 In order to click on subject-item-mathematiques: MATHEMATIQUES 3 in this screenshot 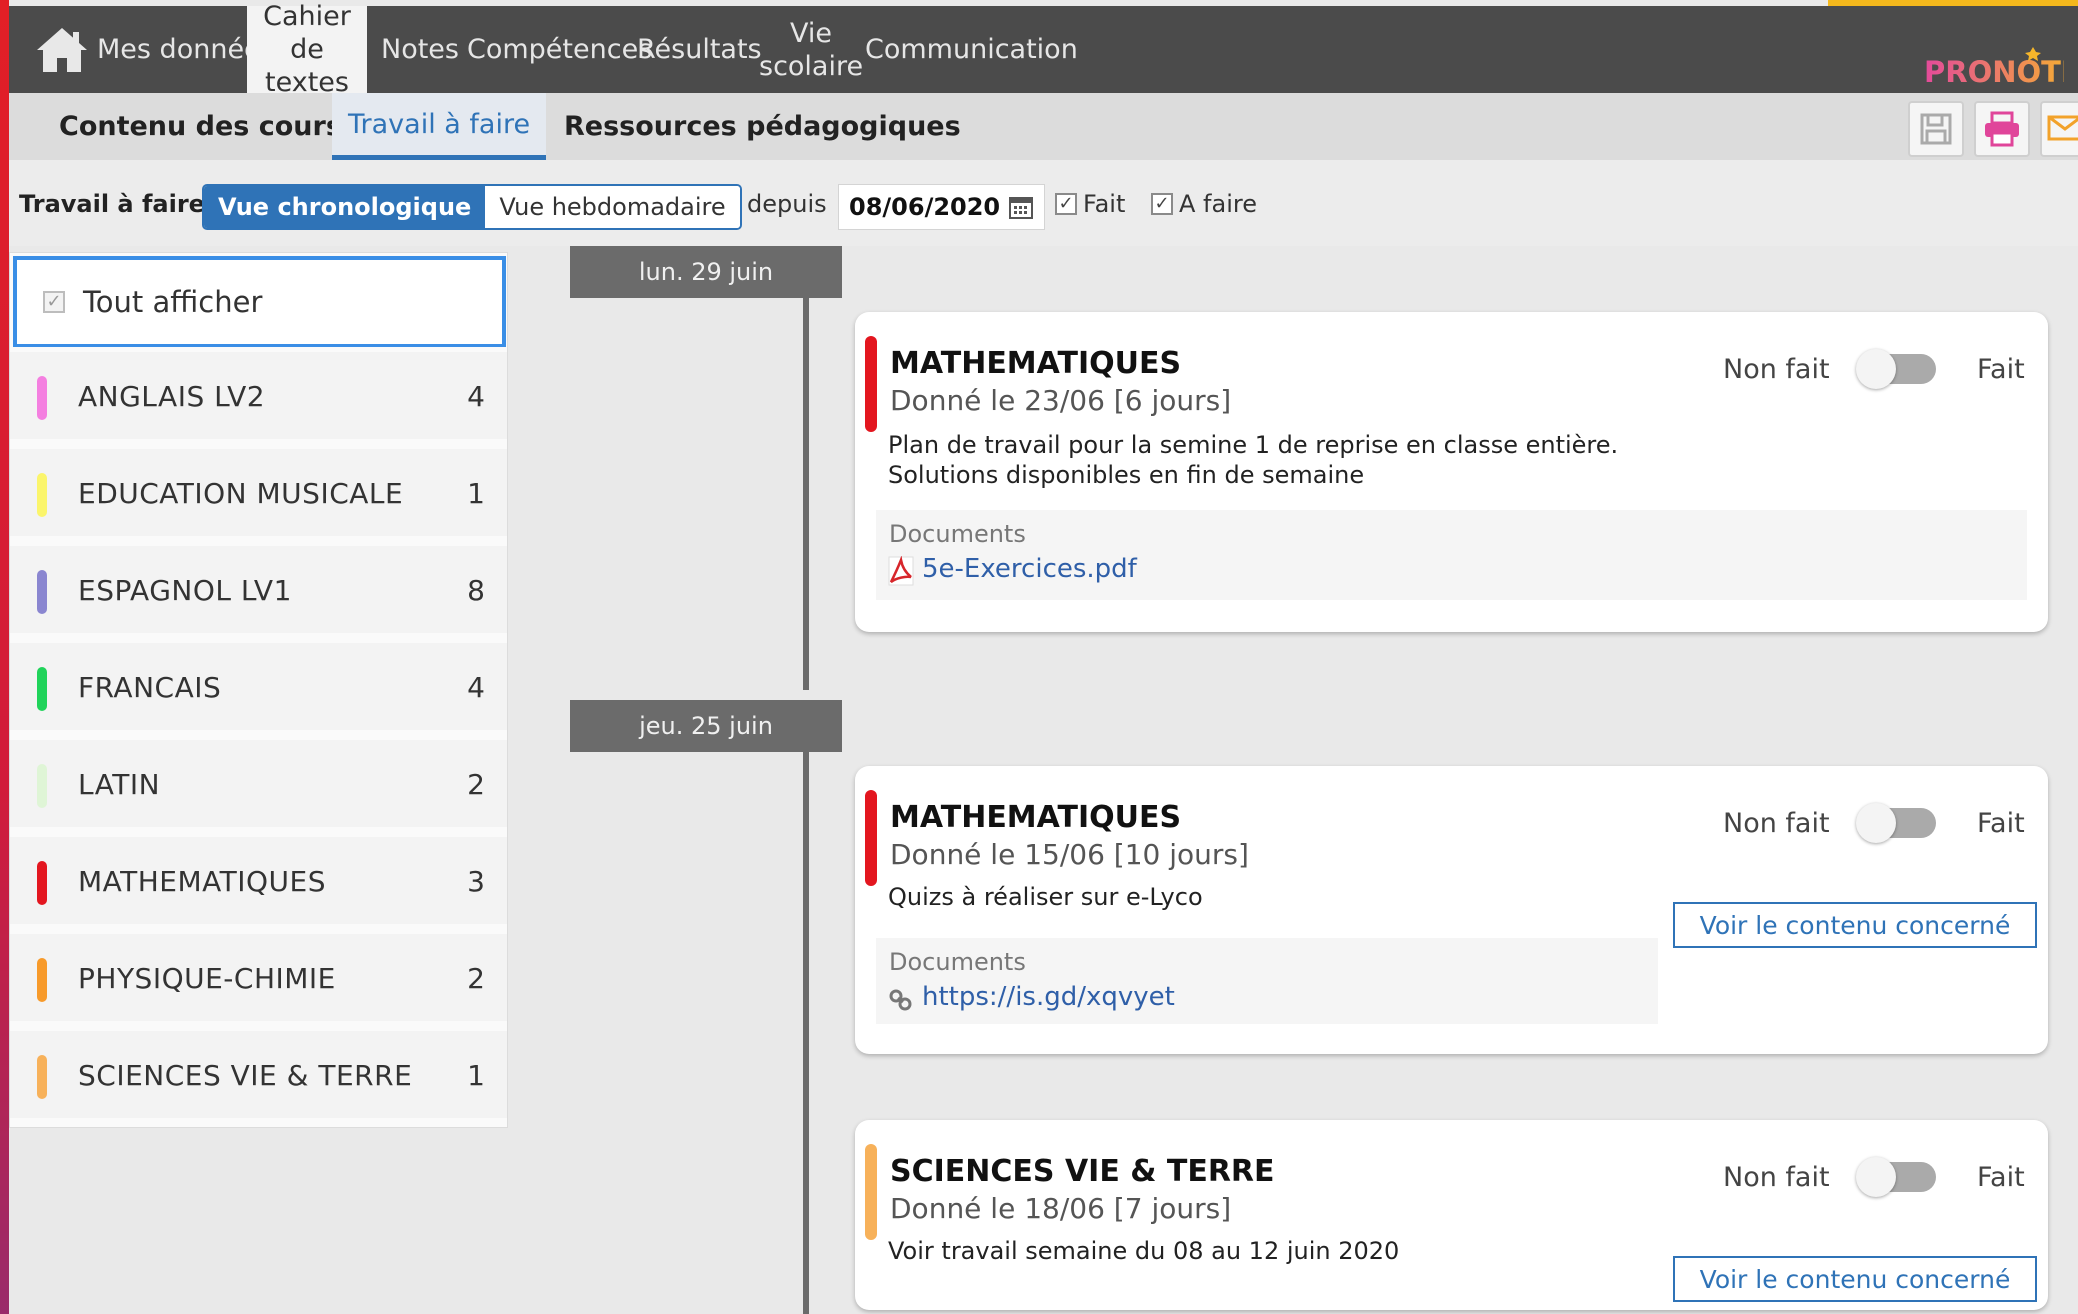, I will do `click(258, 878)`.